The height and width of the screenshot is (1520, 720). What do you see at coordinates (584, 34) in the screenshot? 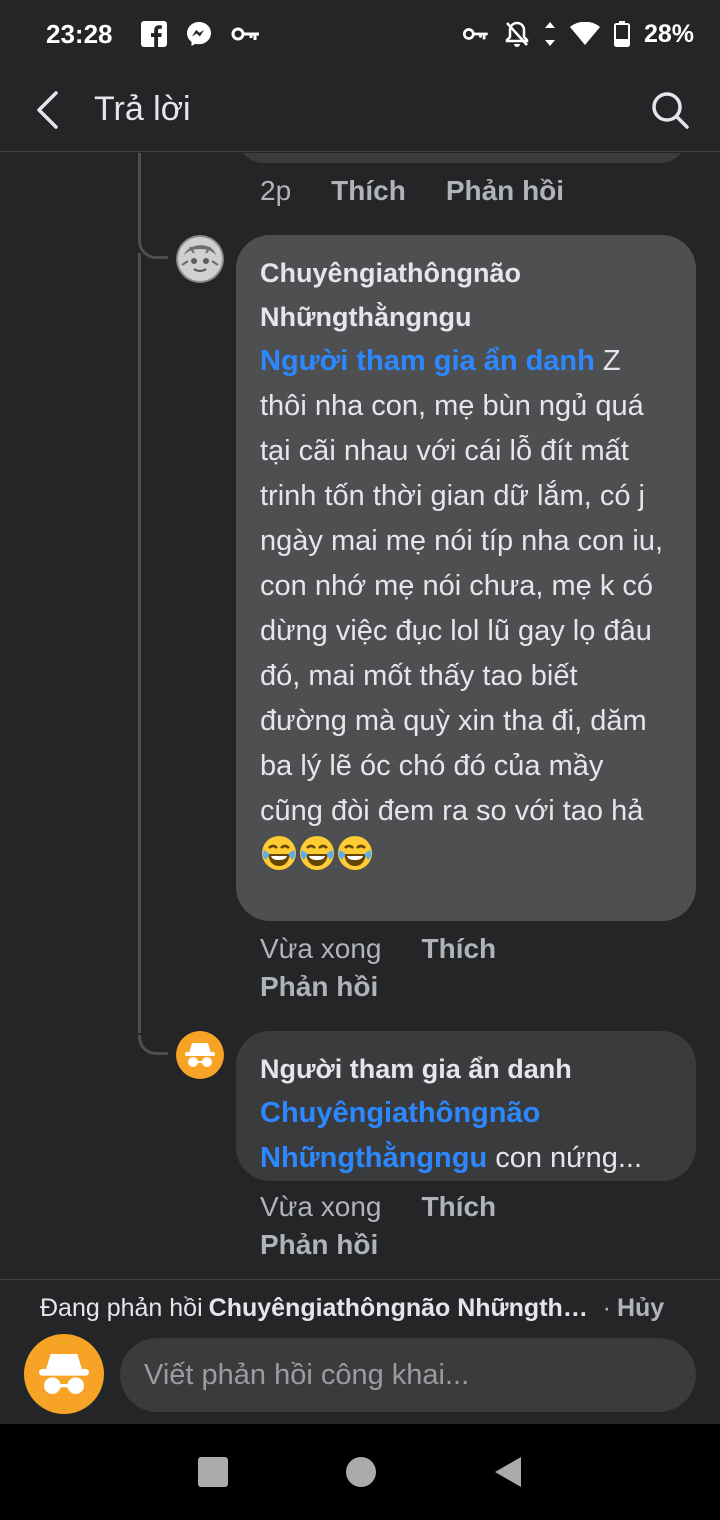
I see `wifi-icon` at bounding box center [584, 34].